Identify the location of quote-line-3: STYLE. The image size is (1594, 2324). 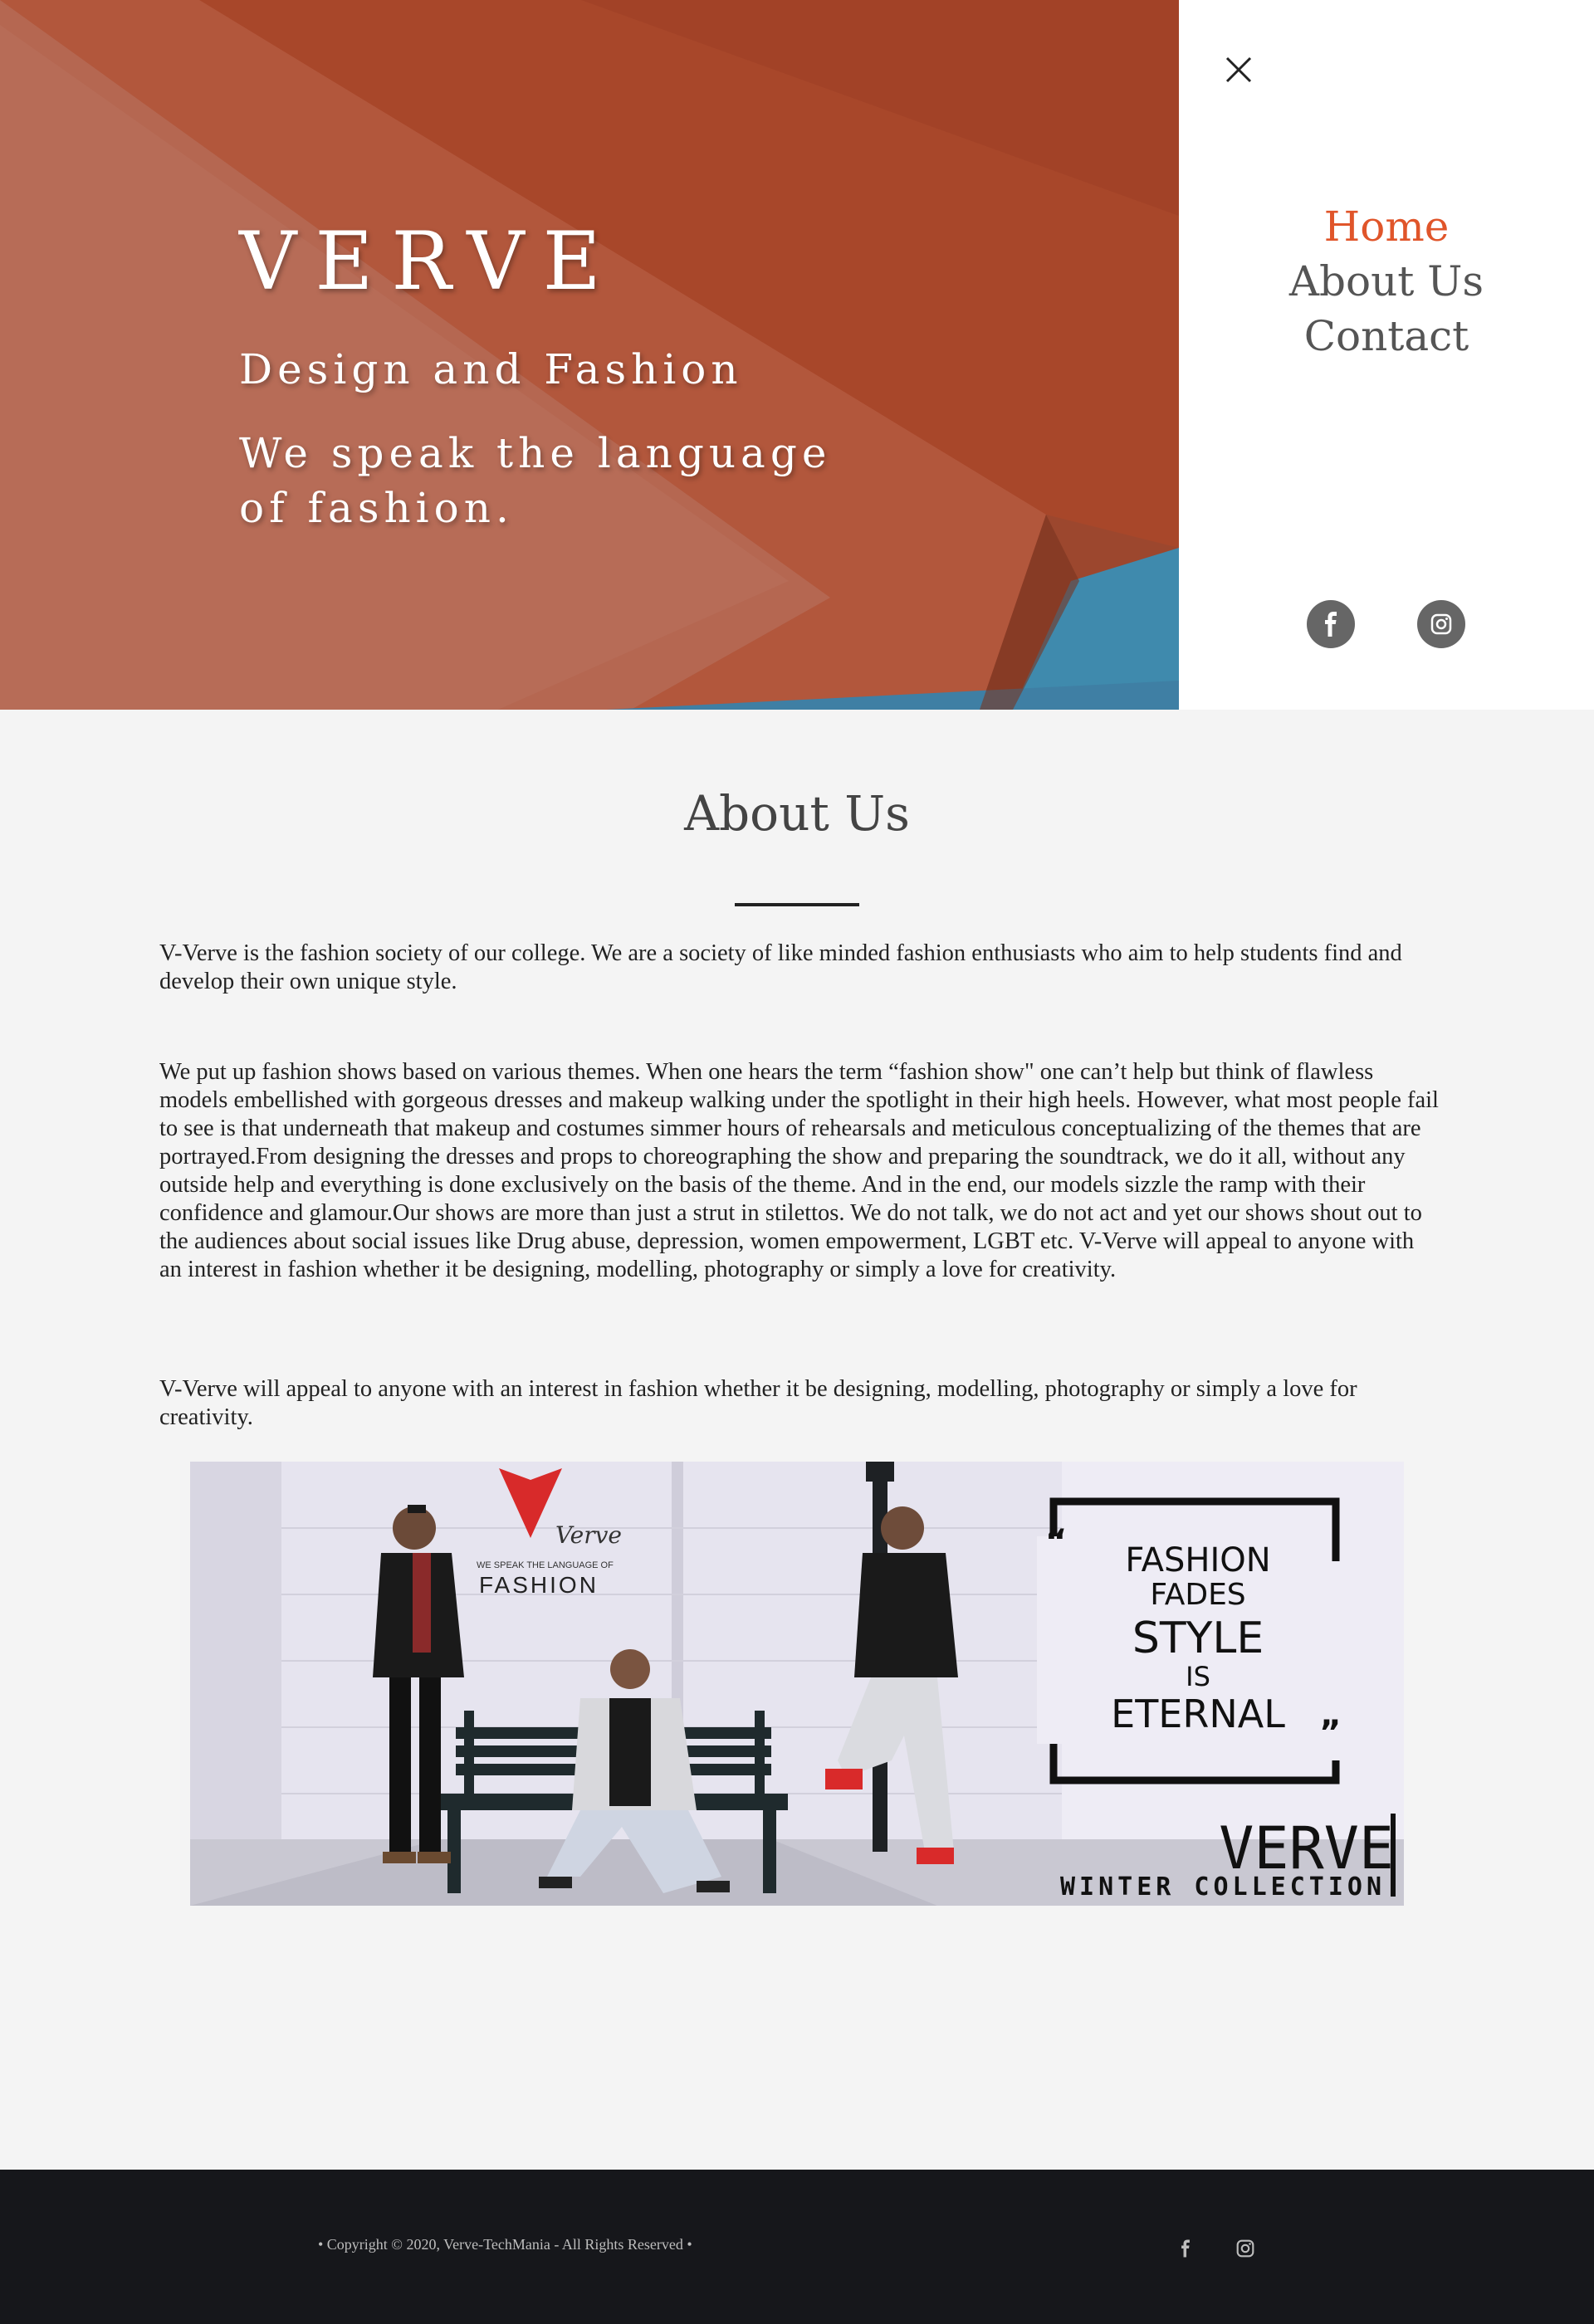
(1198, 1639).